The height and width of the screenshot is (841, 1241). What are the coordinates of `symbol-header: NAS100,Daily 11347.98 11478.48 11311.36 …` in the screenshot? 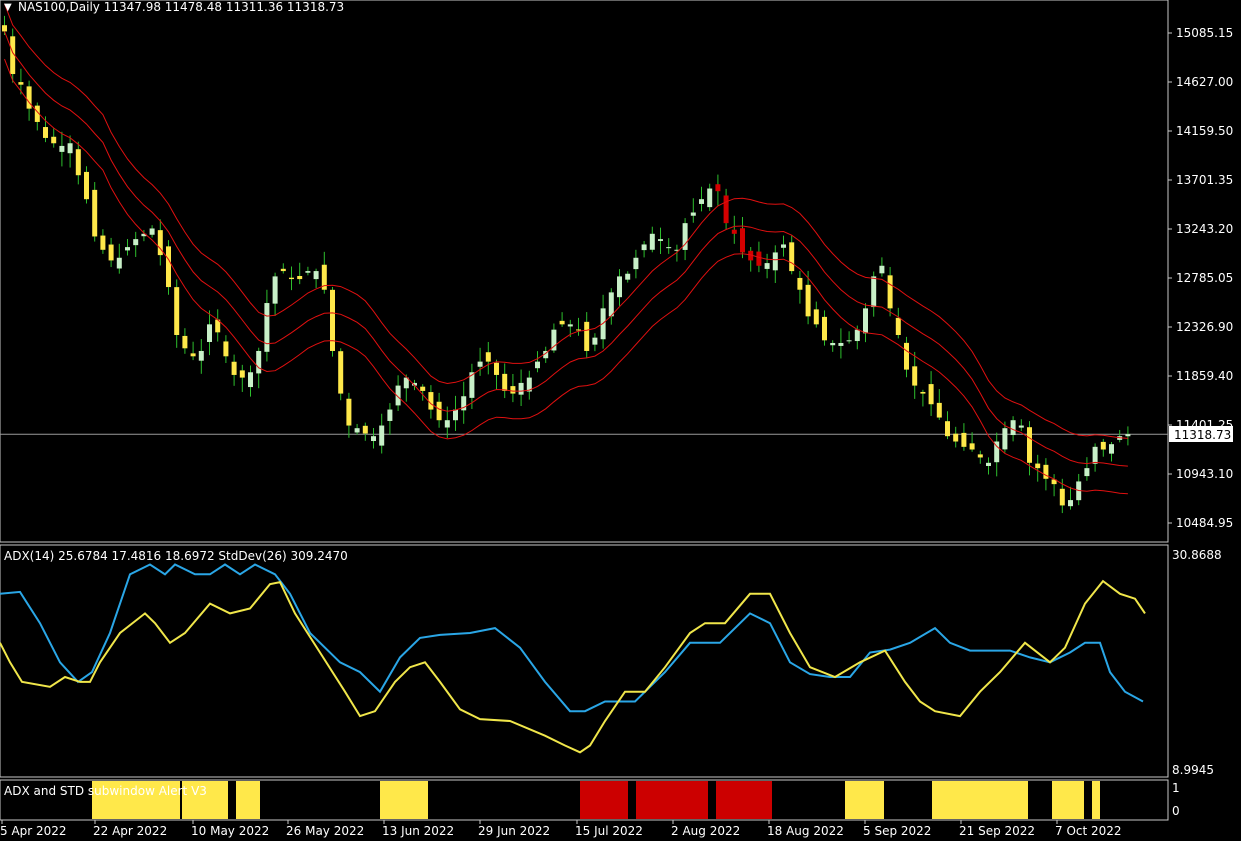 It's located at (181, 7).